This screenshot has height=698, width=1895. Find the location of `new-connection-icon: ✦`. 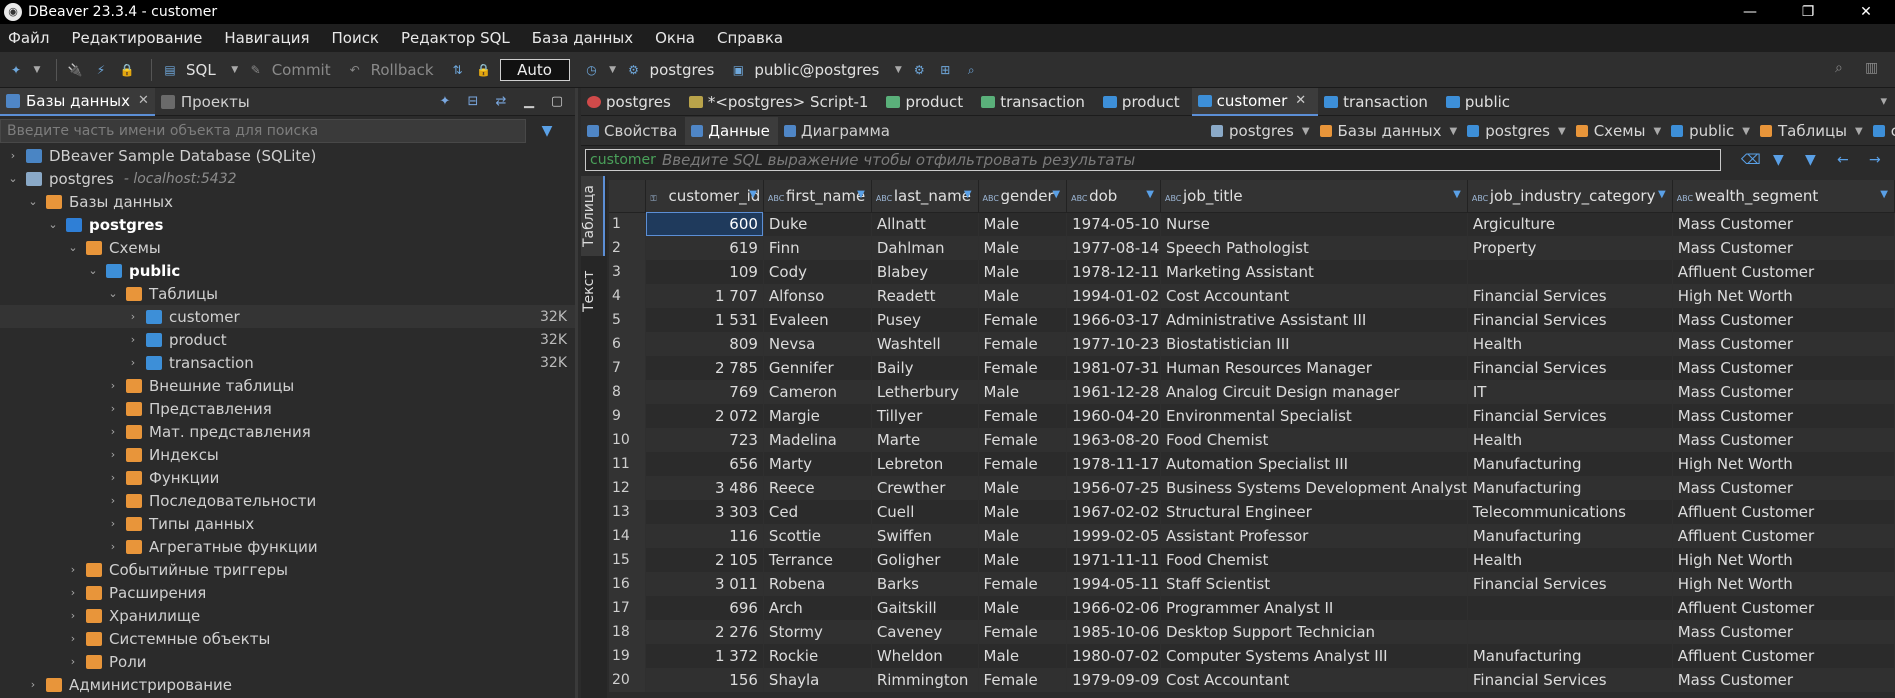

new-connection-icon: ✦ is located at coordinates (445, 102).